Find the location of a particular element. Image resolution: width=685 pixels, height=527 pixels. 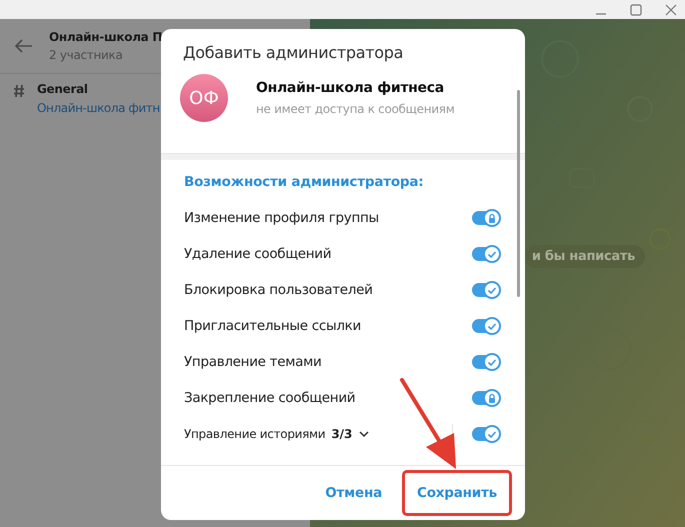

chat-hint: и бы написать is located at coordinates (584, 256).